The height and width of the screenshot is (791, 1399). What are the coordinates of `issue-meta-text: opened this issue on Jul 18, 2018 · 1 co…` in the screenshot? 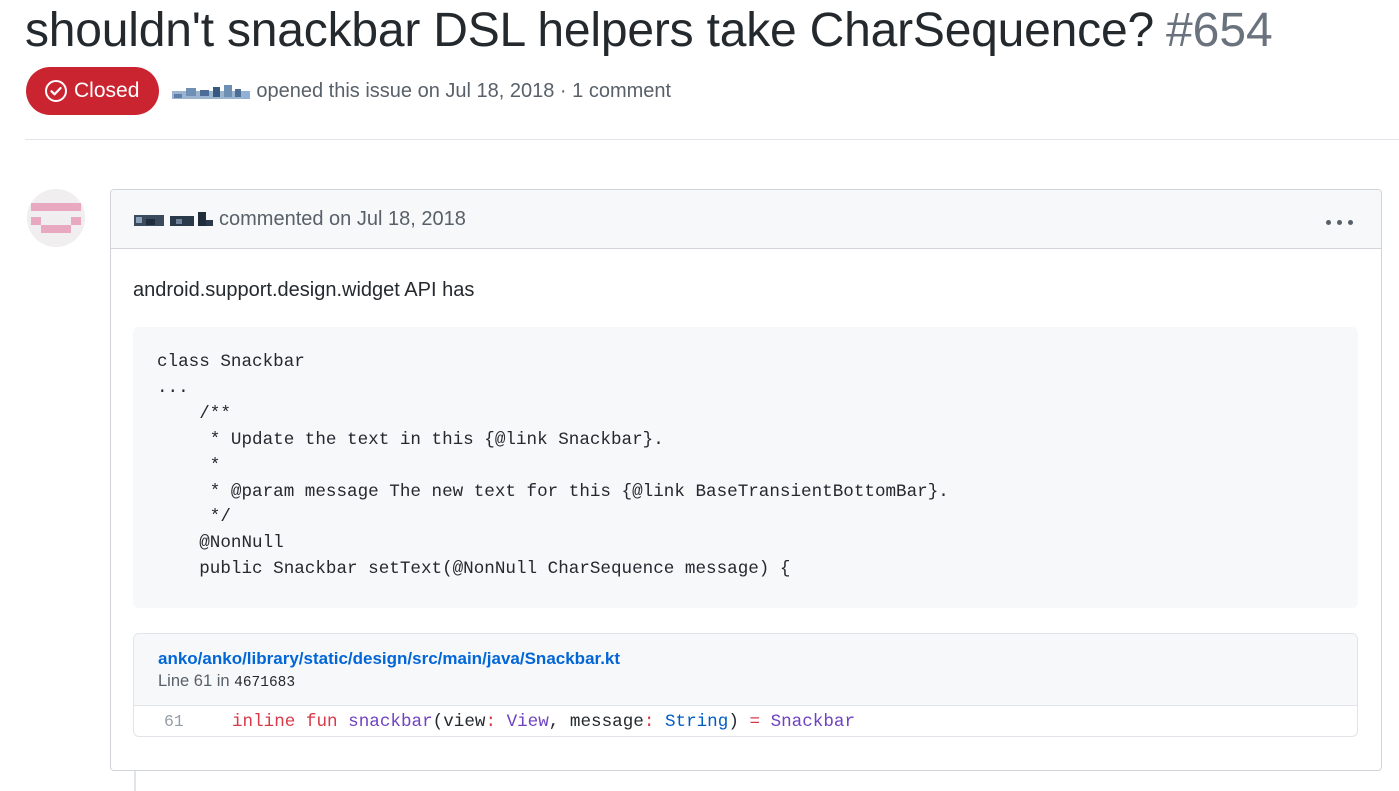 It's located at (464, 90).